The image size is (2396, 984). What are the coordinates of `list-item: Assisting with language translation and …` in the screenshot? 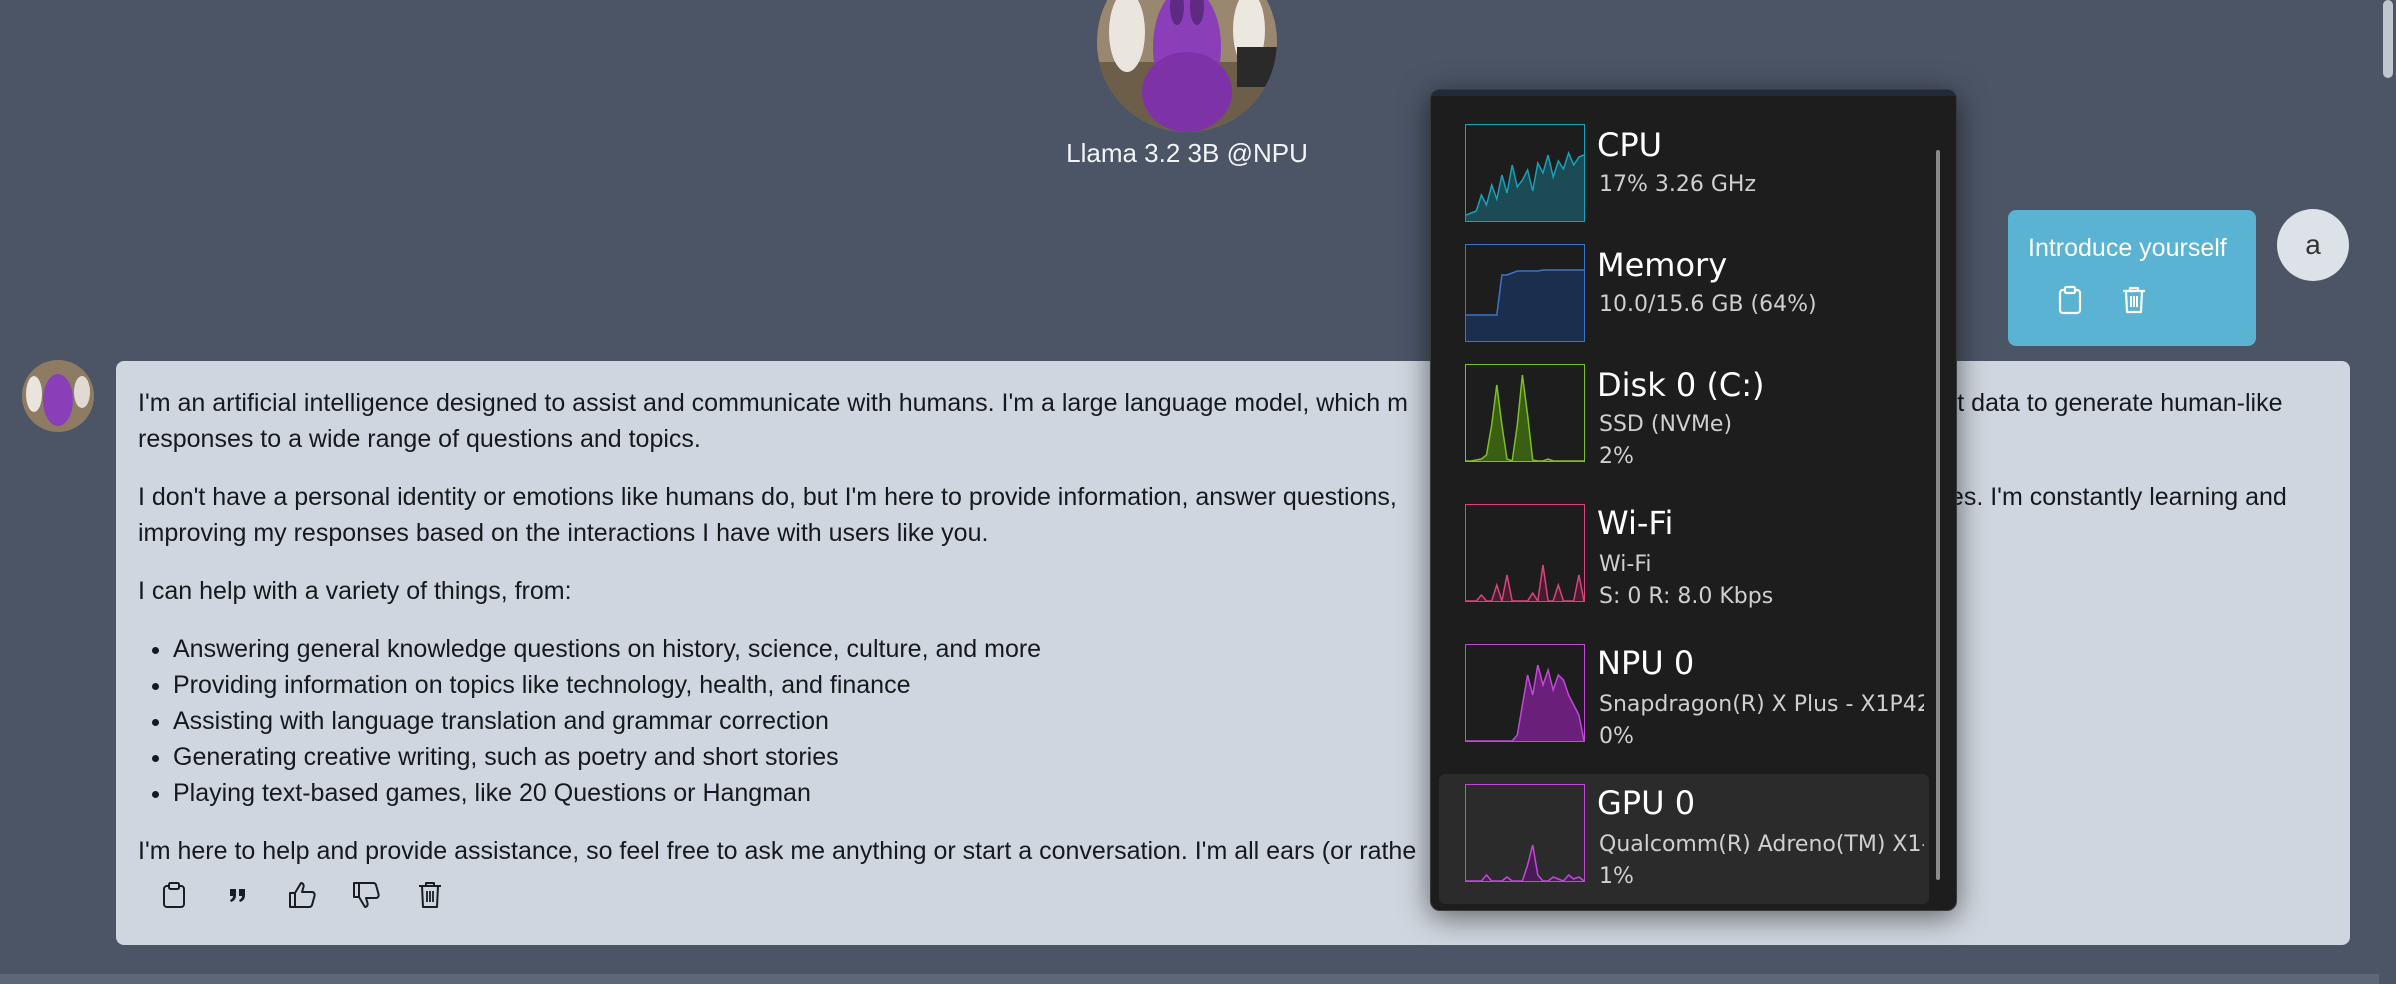 It's located at (1250, 721).